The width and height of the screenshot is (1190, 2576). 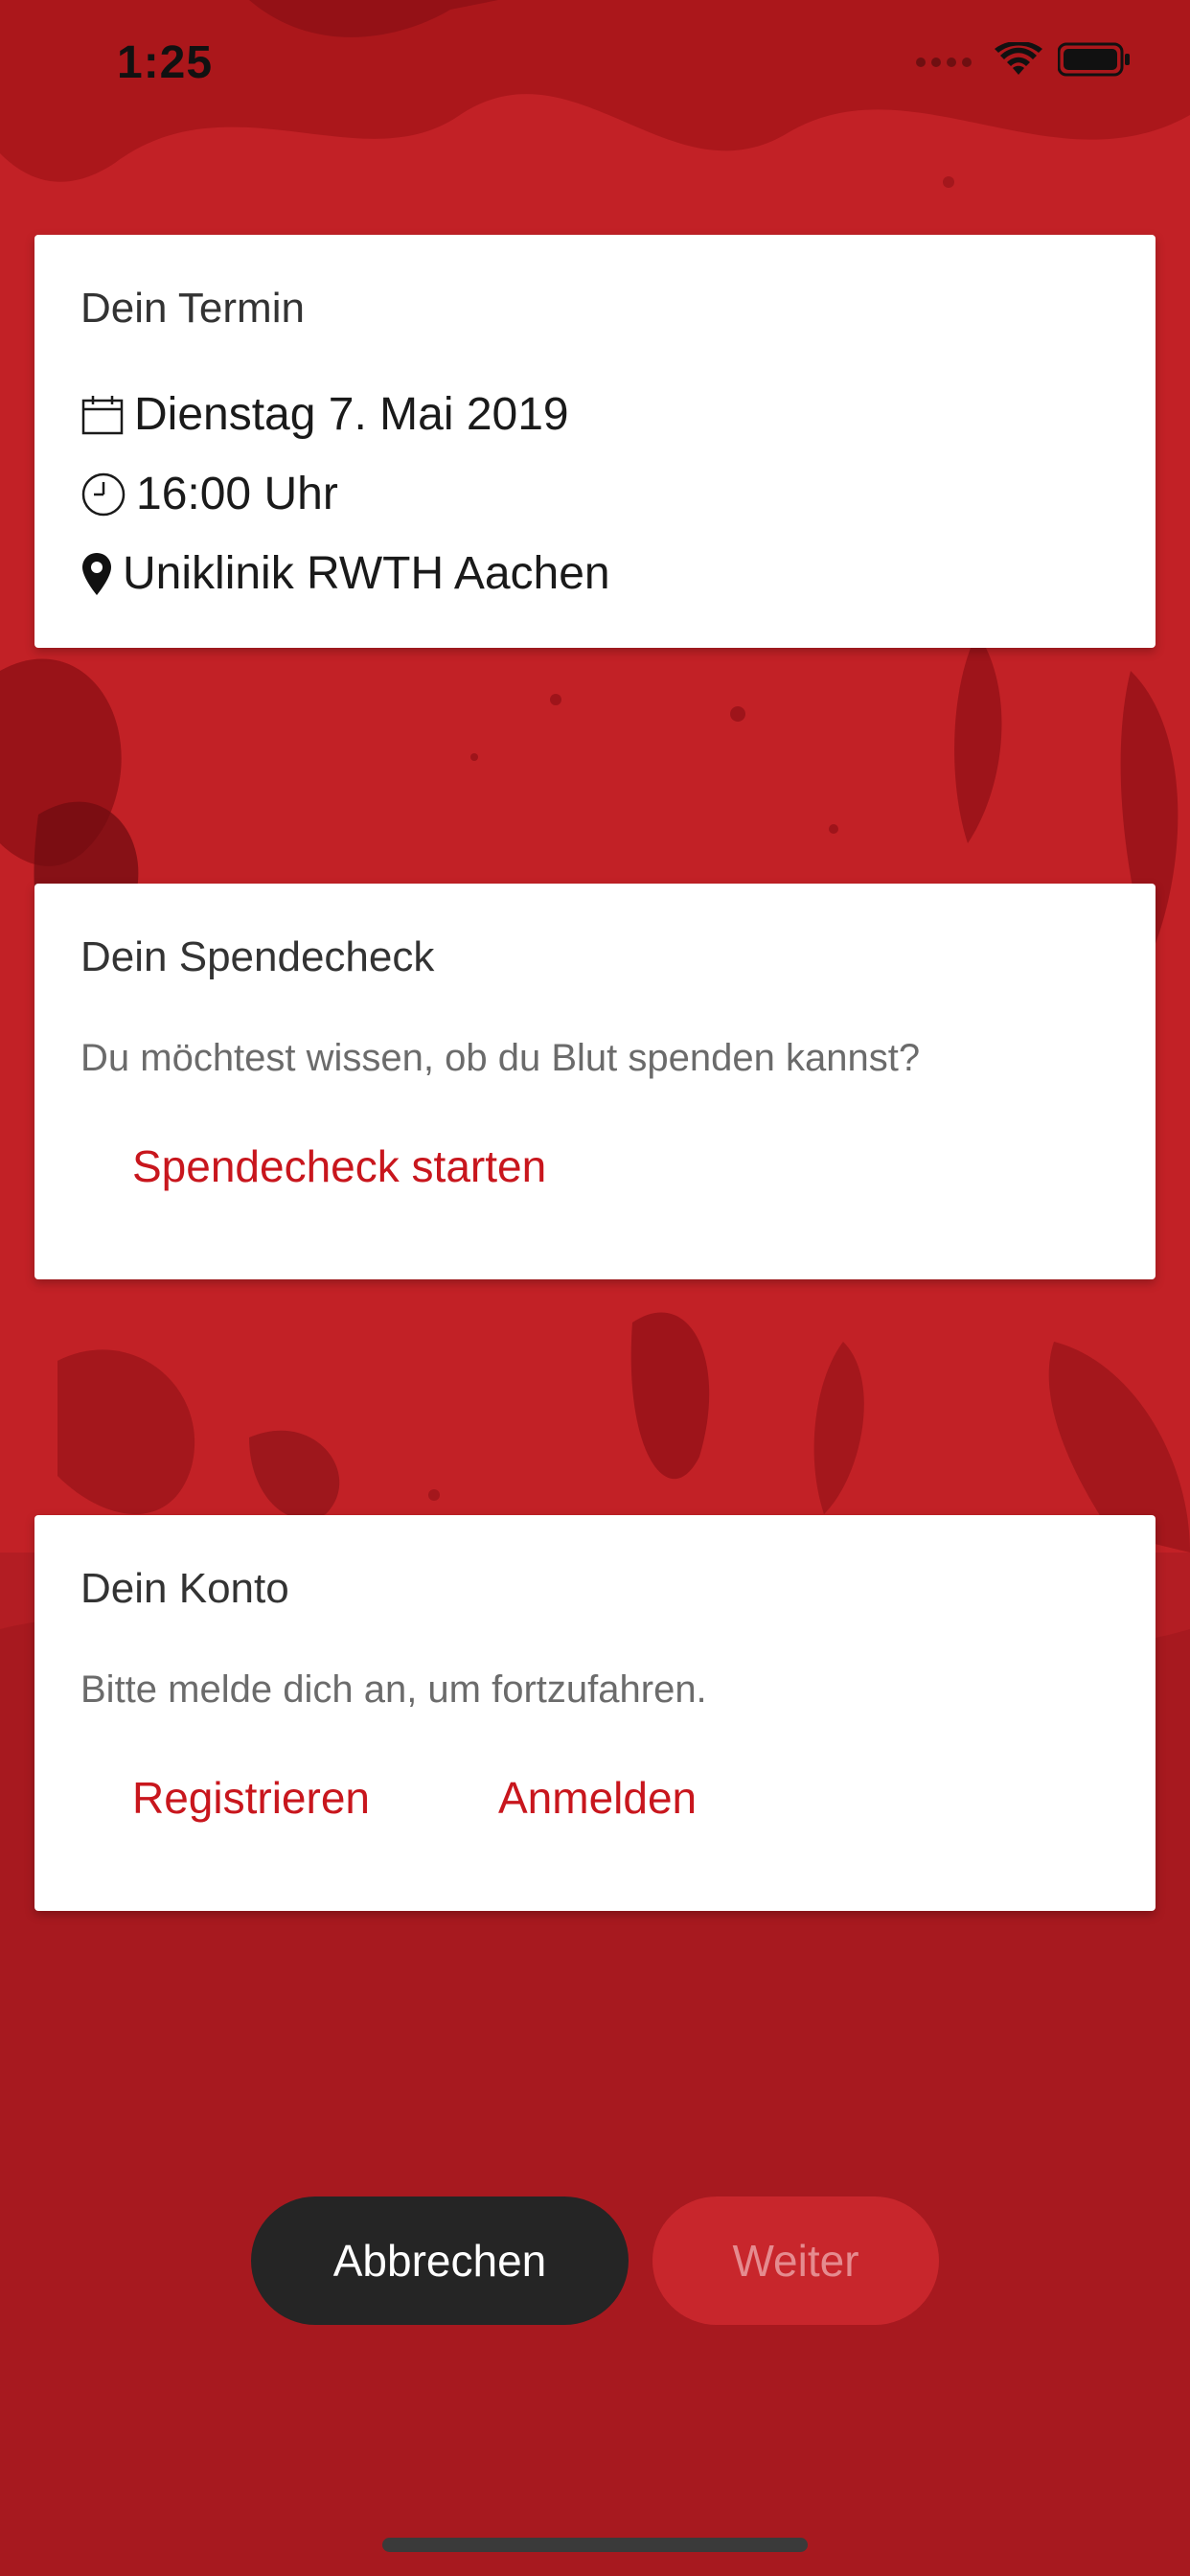 What do you see at coordinates (440, 2260) in the screenshot?
I see `cancel-button: Abbrechen` at bounding box center [440, 2260].